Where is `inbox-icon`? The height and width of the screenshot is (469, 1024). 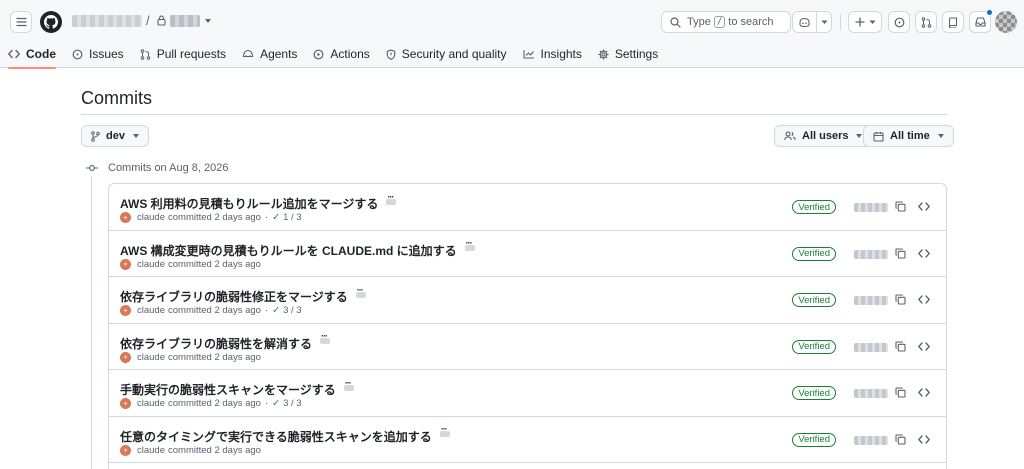 inbox-icon is located at coordinates (980, 22).